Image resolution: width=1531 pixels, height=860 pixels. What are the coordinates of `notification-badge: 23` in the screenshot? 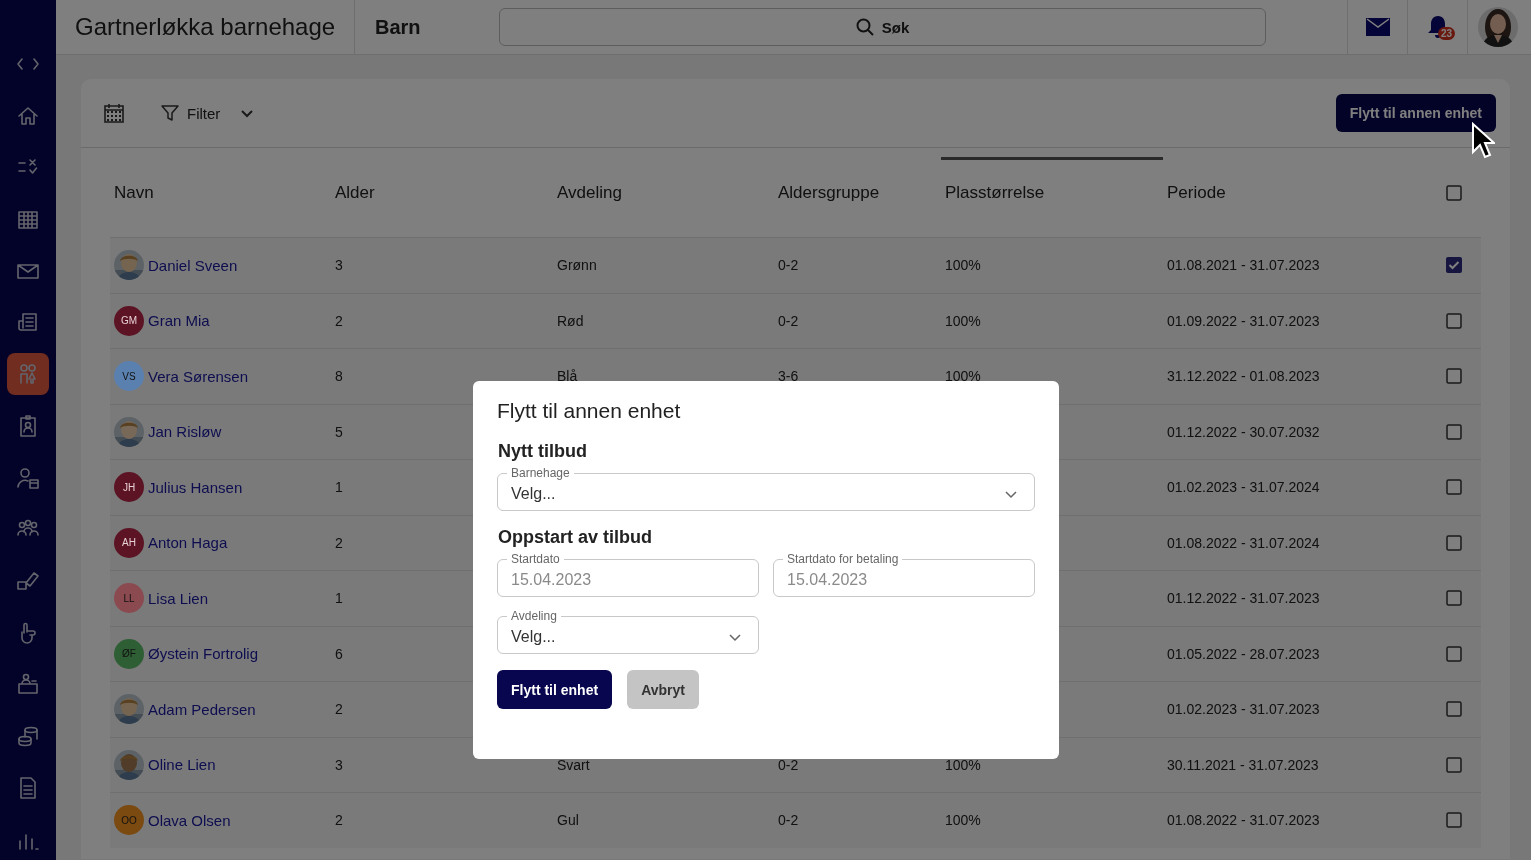 It's located at (1447, 33).